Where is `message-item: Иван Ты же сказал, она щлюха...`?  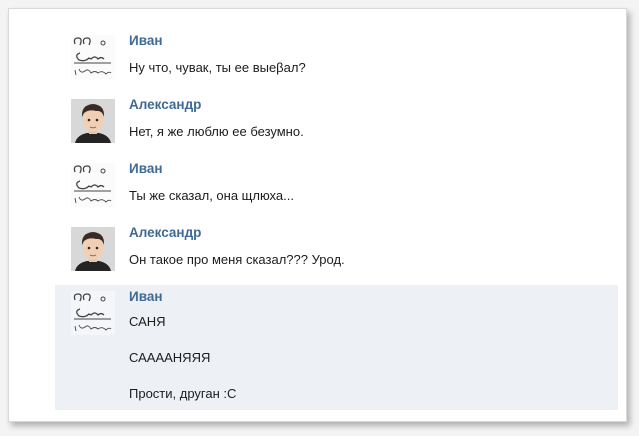
message-item: Иван Ты же сказал, она щлюха... is located at coordinates (336, 187).